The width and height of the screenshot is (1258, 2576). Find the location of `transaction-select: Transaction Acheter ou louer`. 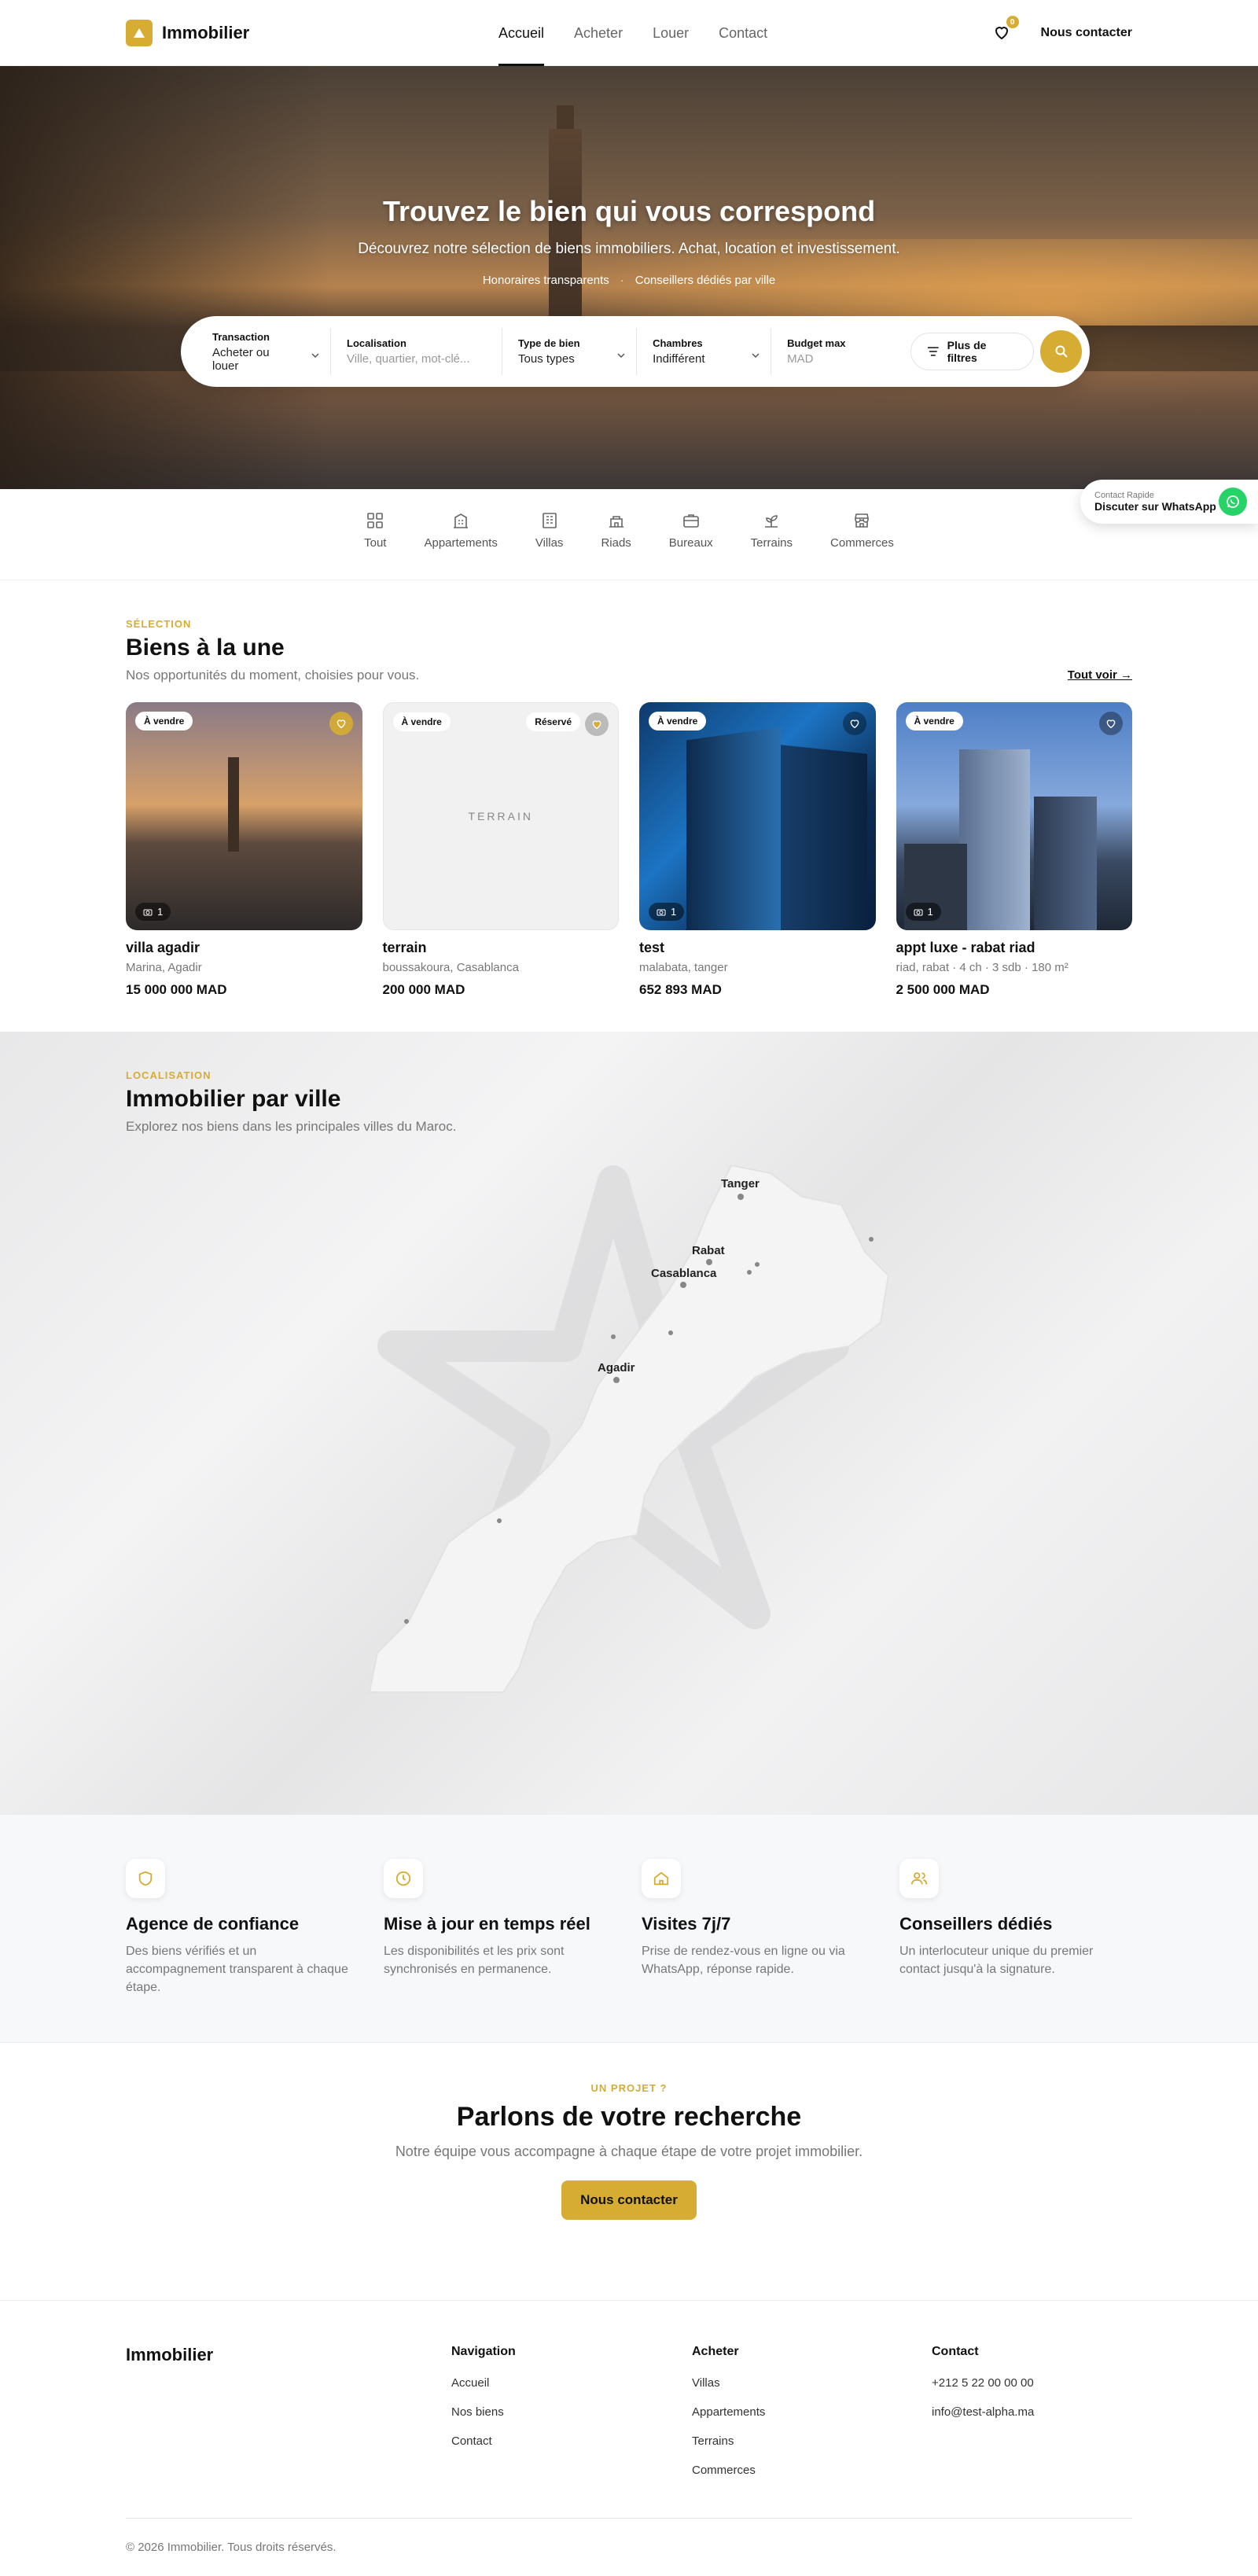

transaction-select: Transaction Acheter ou louer is located at coordinates (264, 351).